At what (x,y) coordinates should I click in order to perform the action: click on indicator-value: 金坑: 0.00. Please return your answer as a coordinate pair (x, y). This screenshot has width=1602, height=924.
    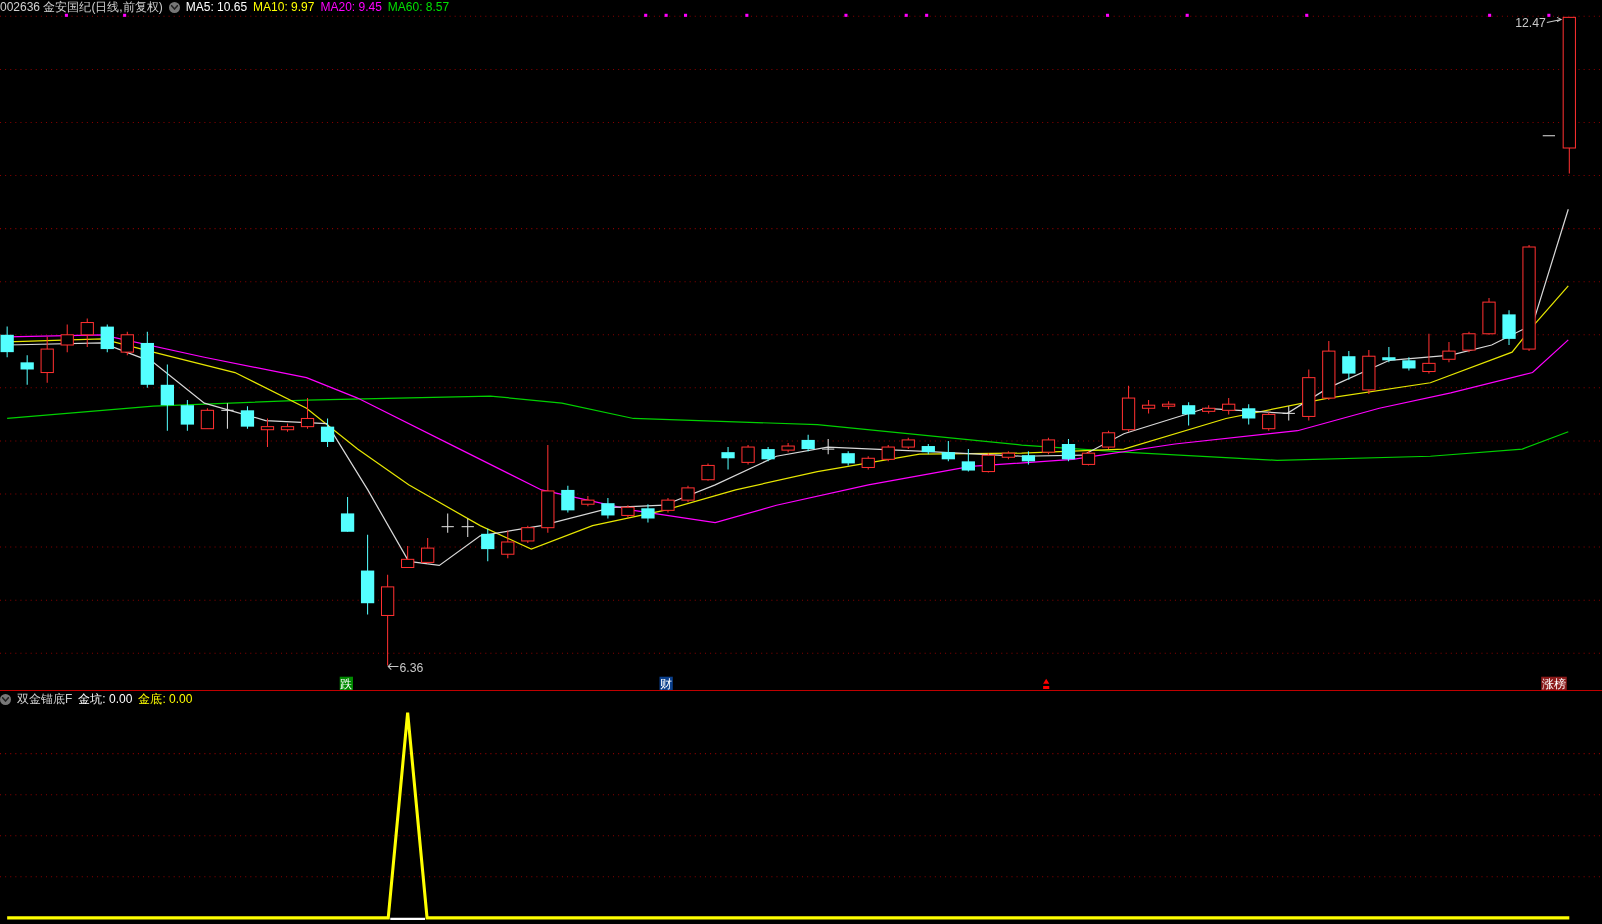
    Looking at the image, I should click on (105, 699).